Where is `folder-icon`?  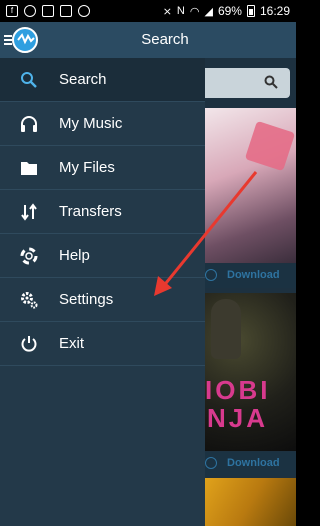
folder-icon is located at coordinates (29, 168).